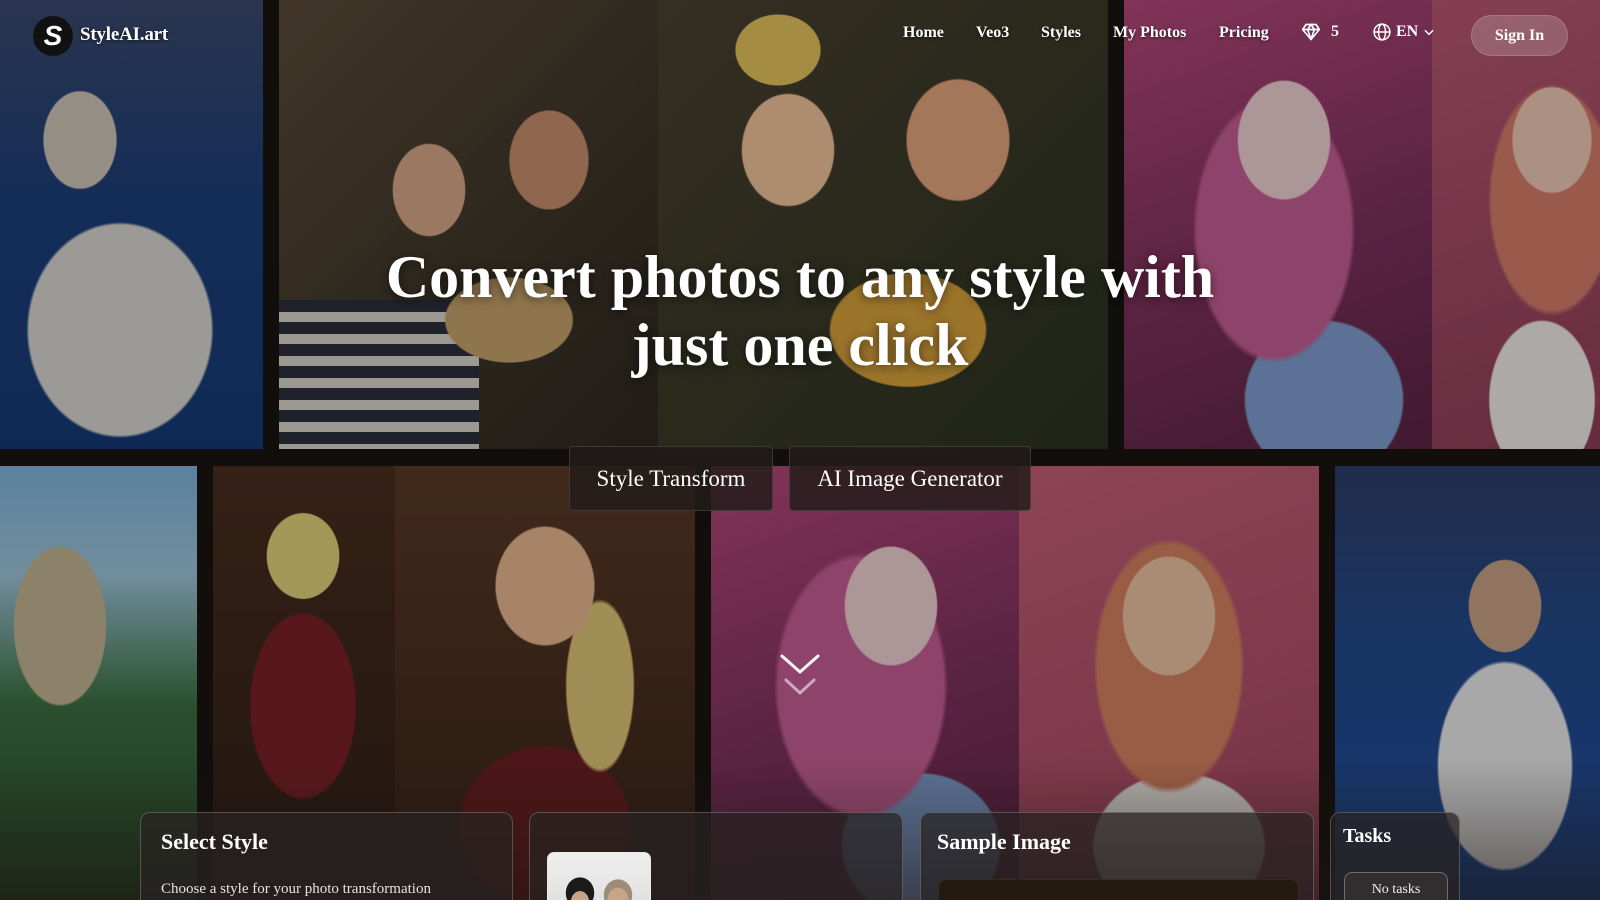 This screenshot has height=900, width=1600. I want to click on logo-icon: S, so click(53, 36).